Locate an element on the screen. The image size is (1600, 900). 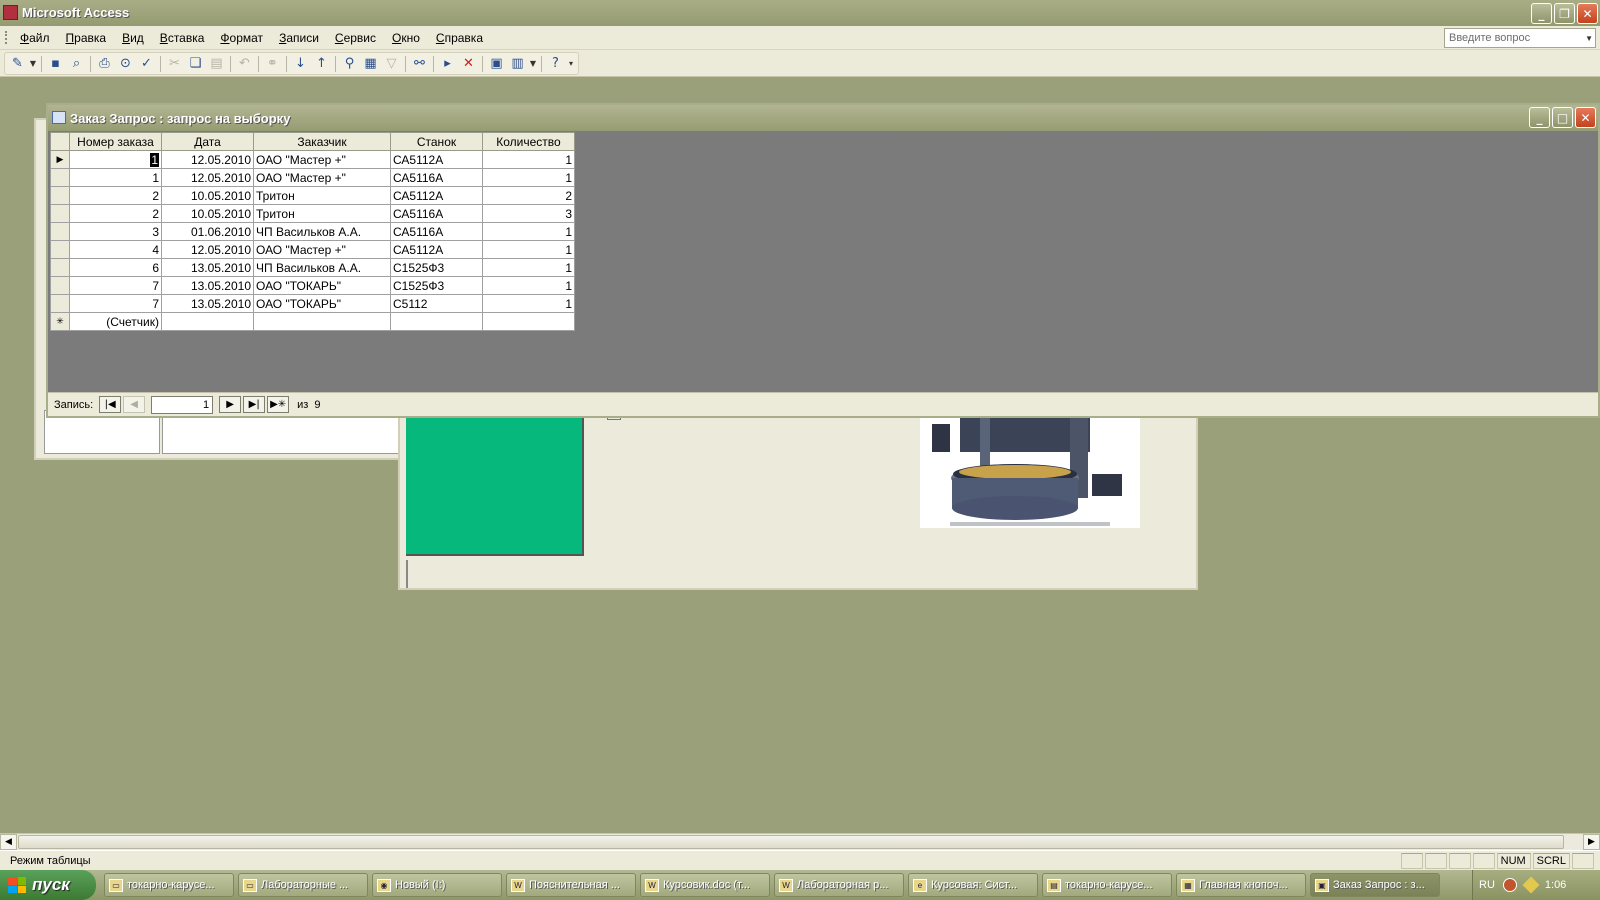
table-row: 2 10.05.2010 Тритон СА5116А 3 is located at coordinates (312, 213).